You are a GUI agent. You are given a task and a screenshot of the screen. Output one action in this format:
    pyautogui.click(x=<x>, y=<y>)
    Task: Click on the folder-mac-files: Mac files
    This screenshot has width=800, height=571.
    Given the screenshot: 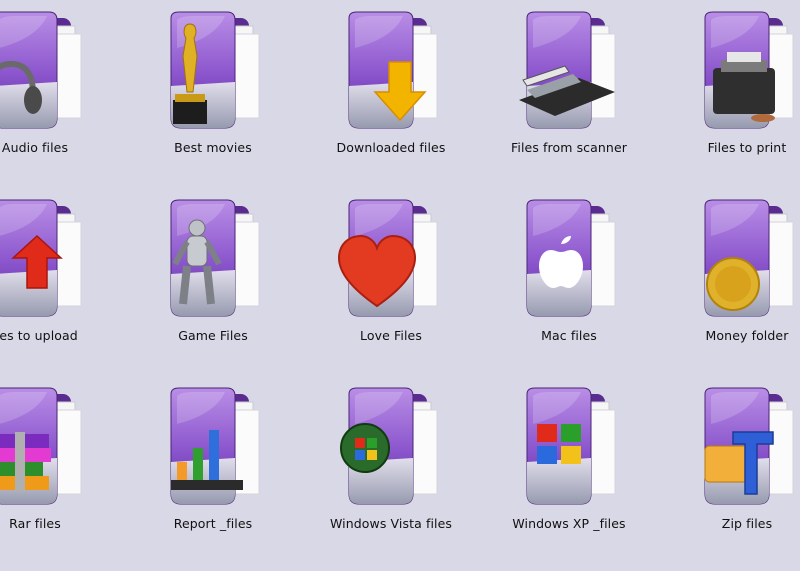 What is the action you would take?
    pyautogui.click(x=569, y=282)
    